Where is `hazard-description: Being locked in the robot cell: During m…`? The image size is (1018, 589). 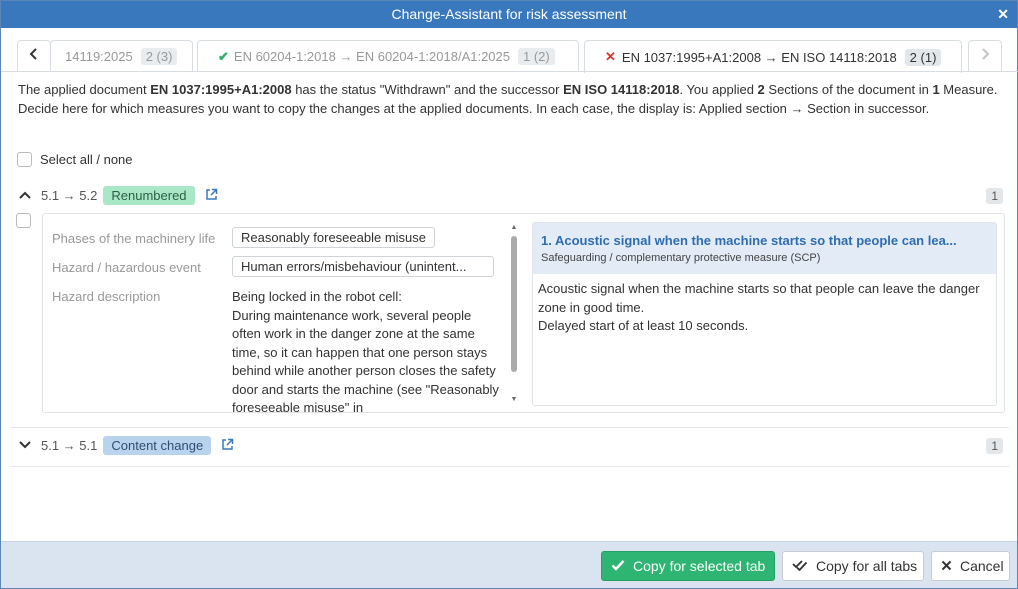 hazard-description: Being locked in the robot cell: During m… is located at coordinates (367, 350).